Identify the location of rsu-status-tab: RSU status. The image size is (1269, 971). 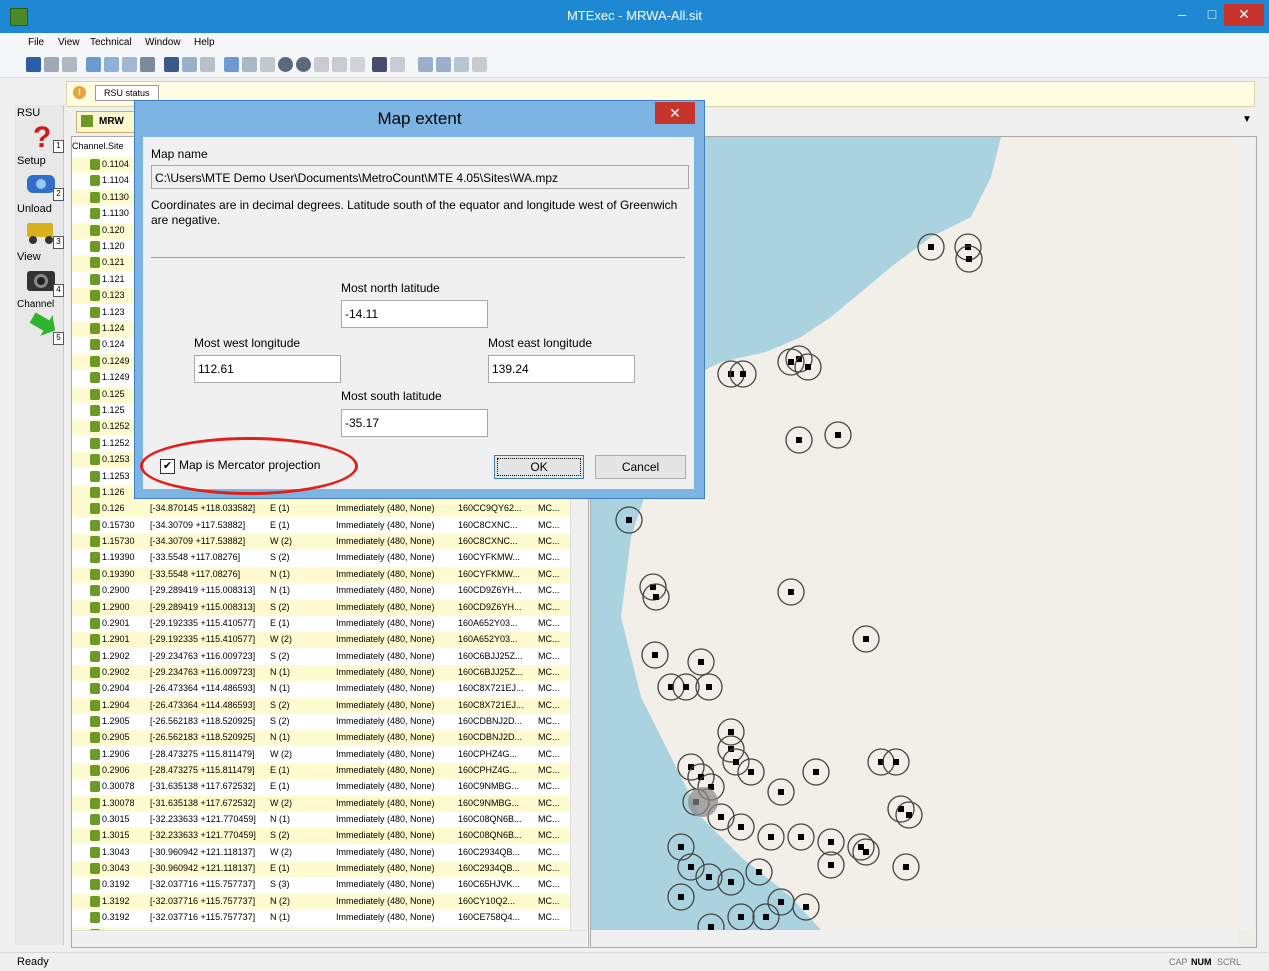
(127, 93).